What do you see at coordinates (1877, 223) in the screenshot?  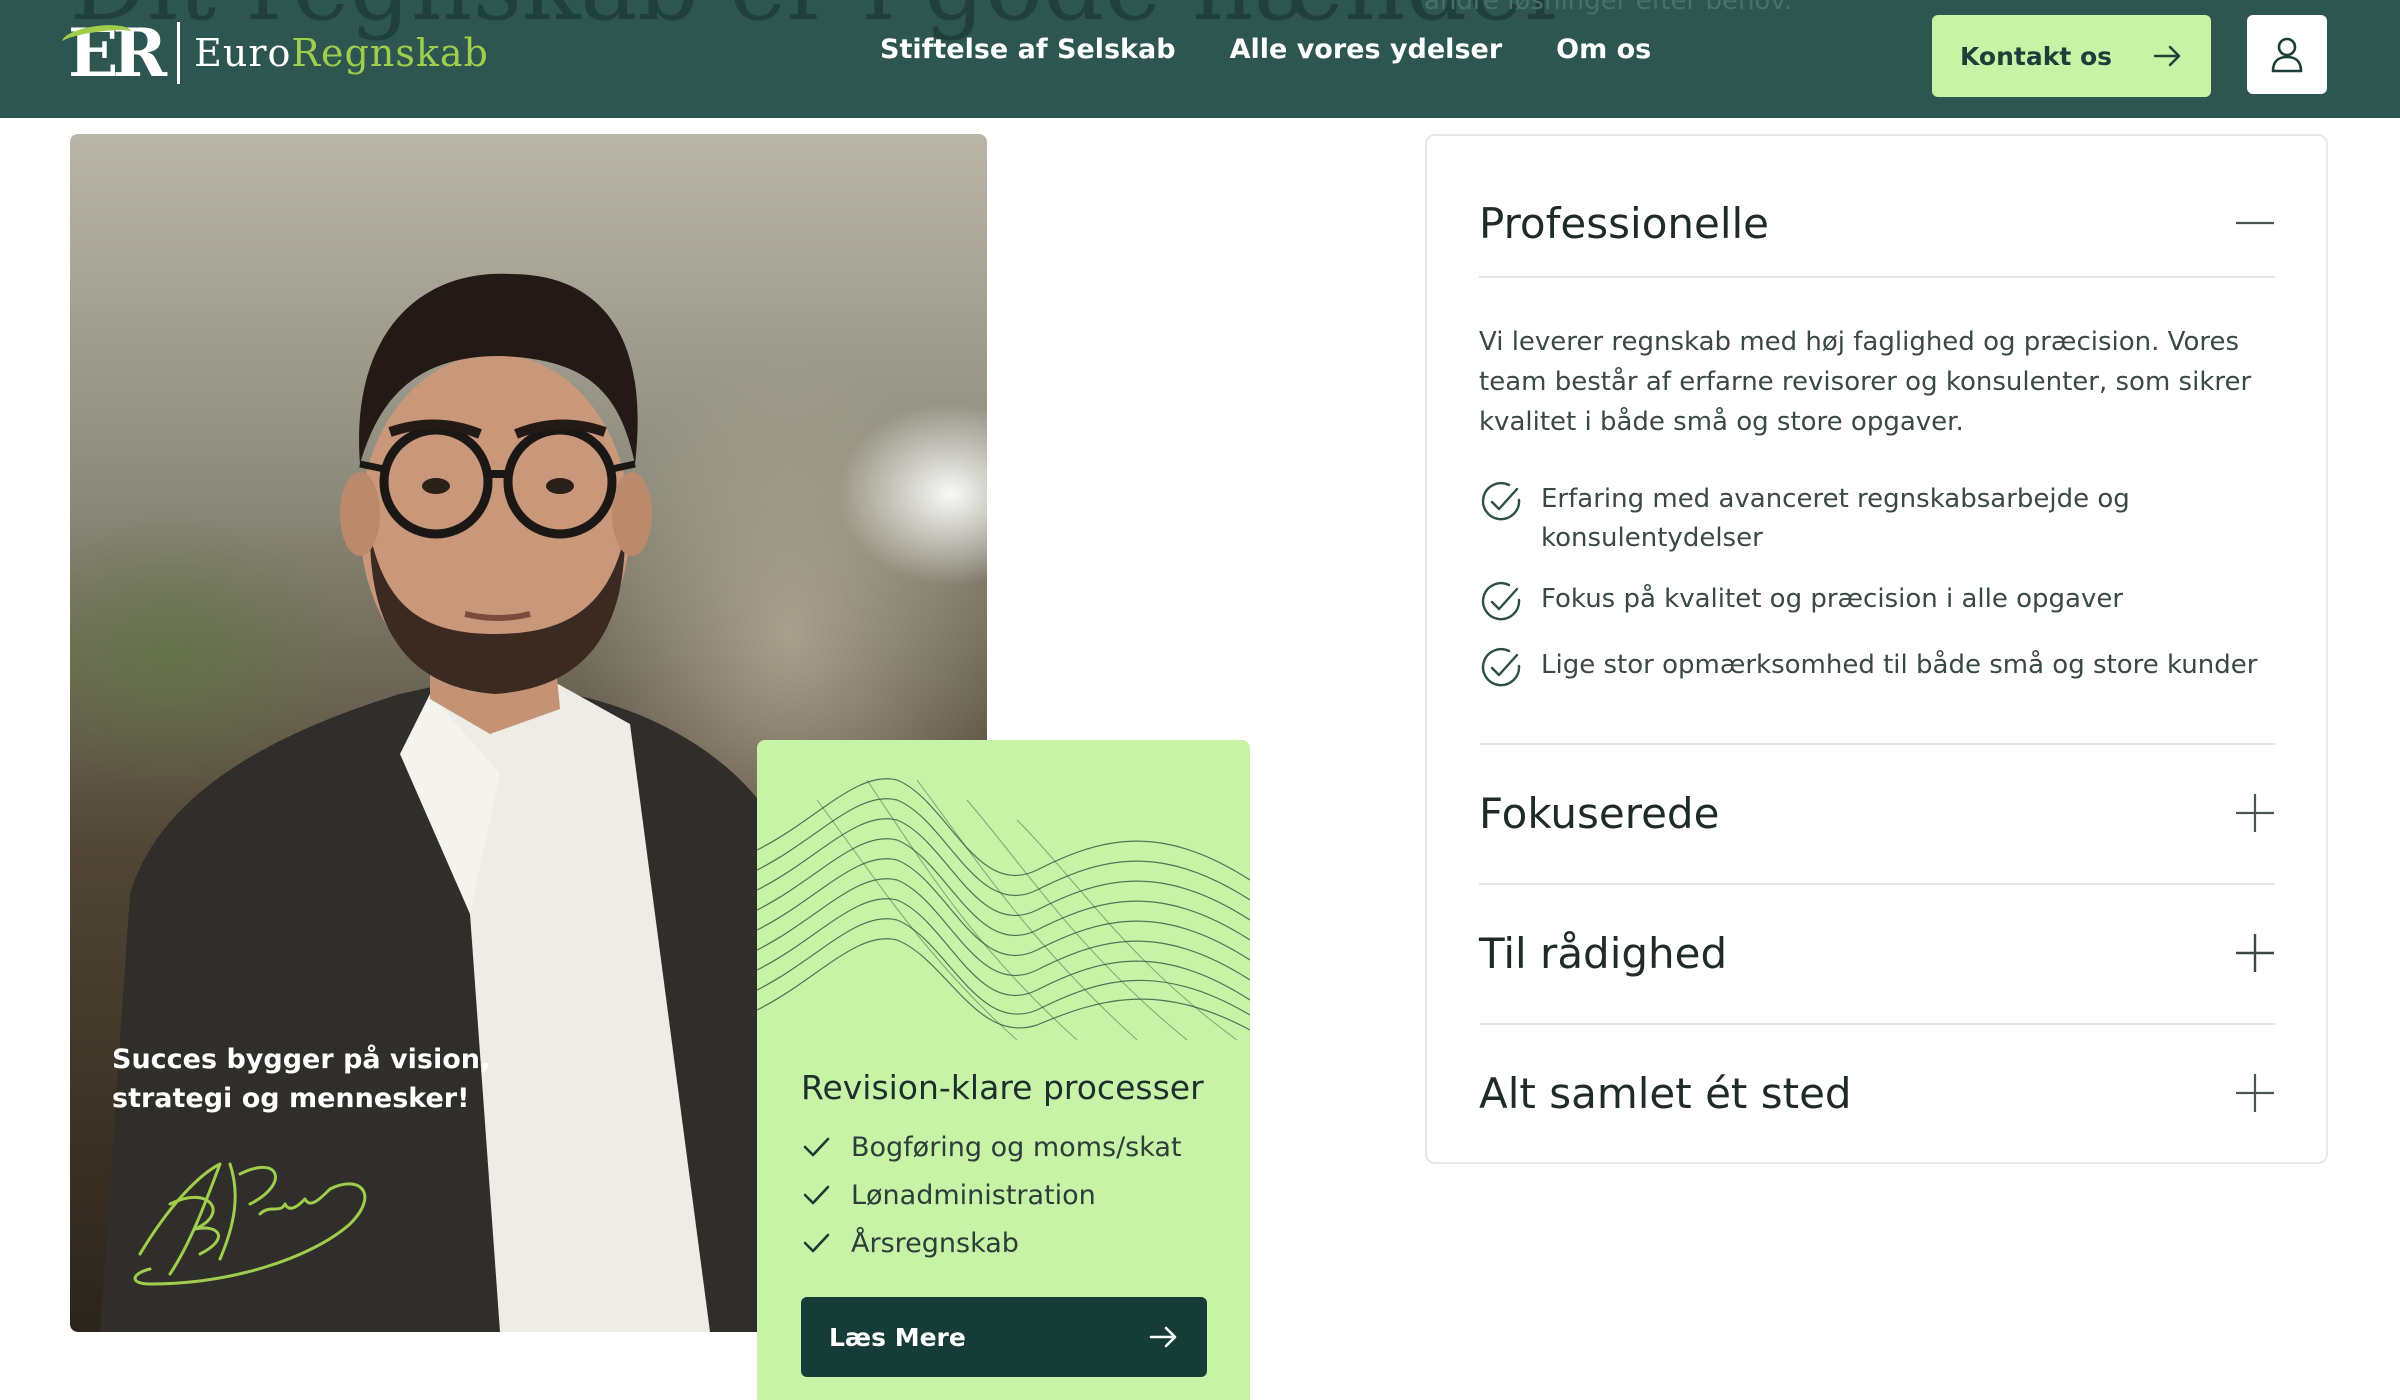 I see `accordion-header-professionelle: Professionelle` at bounding box center [1877, 223].